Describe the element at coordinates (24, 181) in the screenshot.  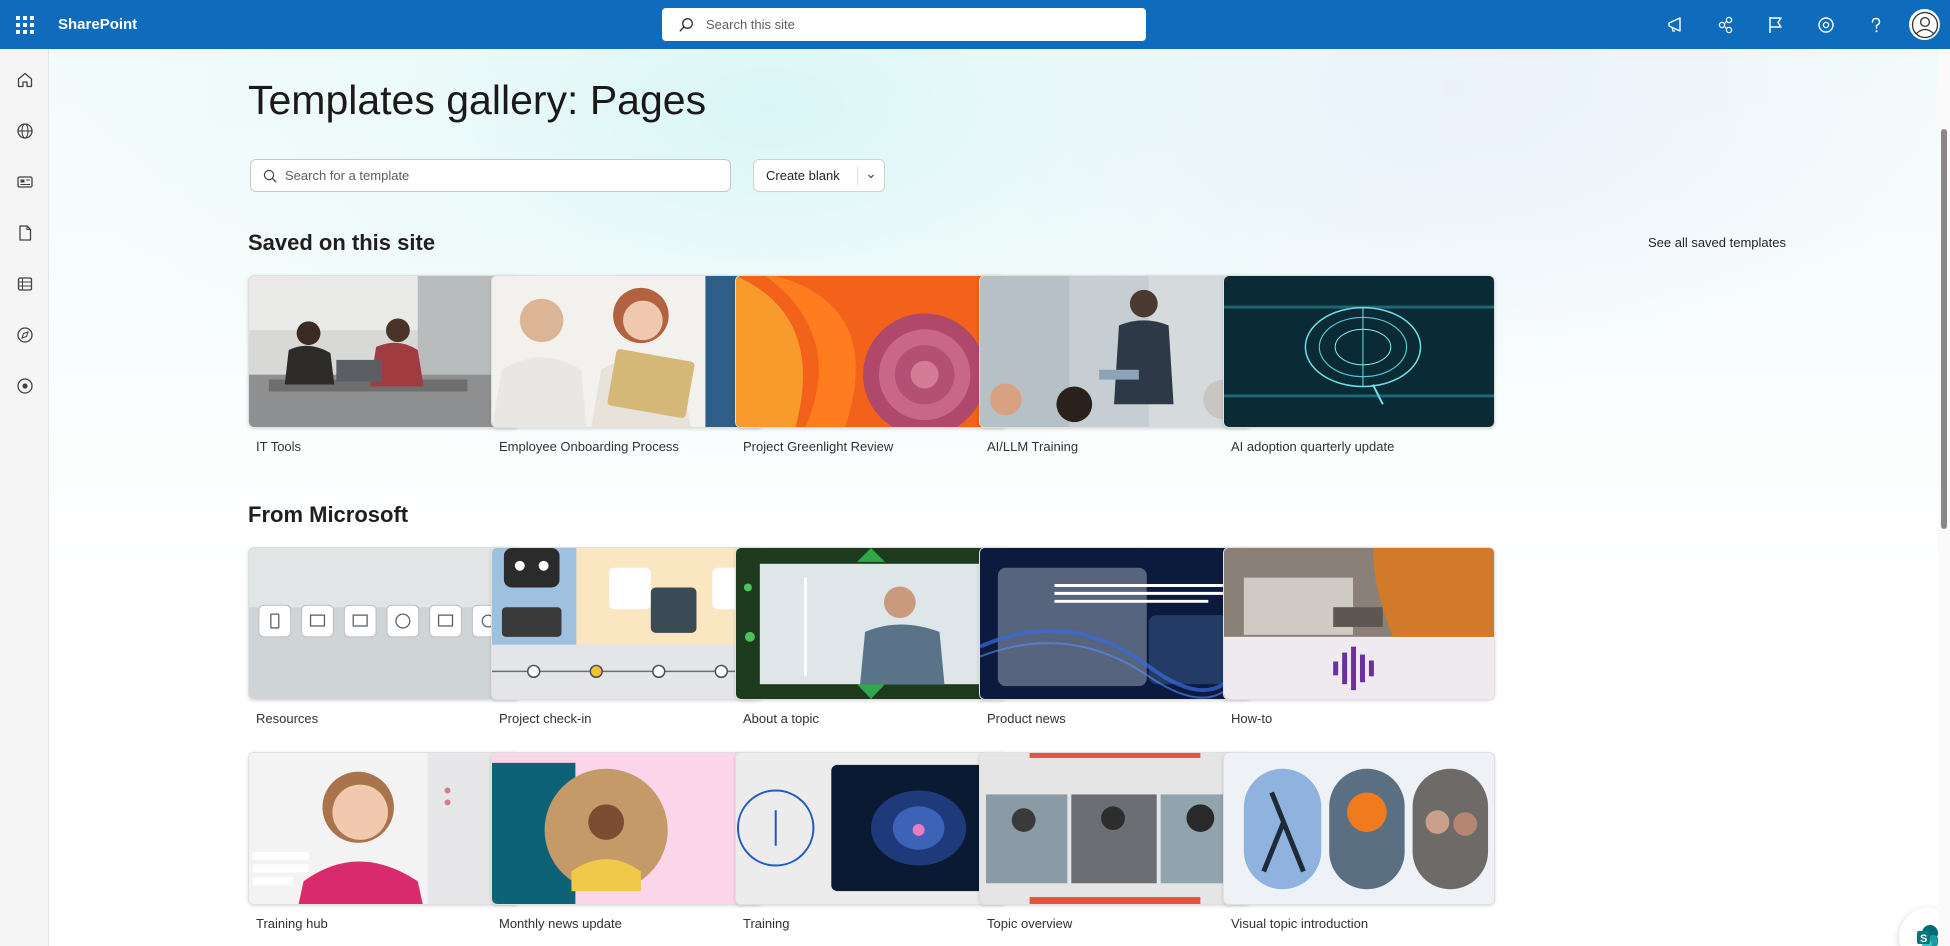
I see `news-icon` at that location.